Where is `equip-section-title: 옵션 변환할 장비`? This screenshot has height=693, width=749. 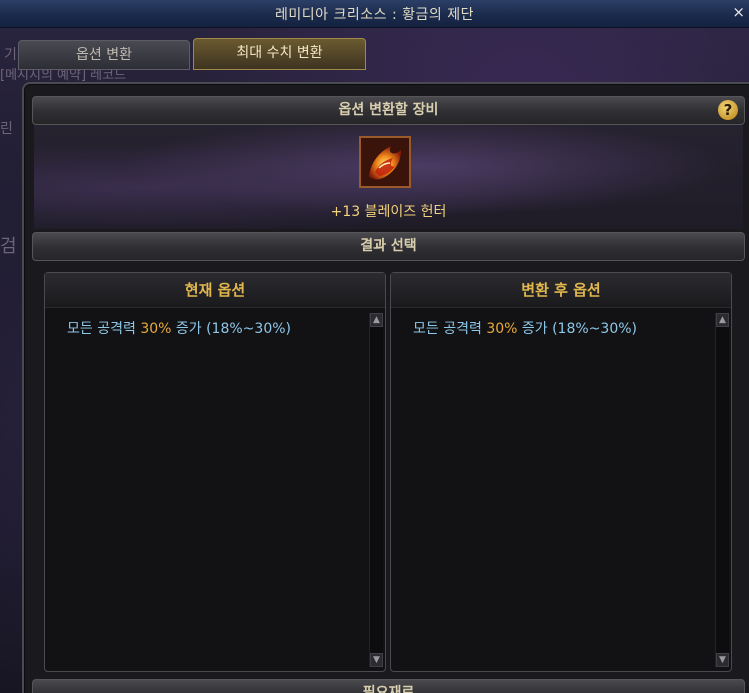 equip-section-title: 옵션 변환할 장비 is located at coordinates (388, 110).